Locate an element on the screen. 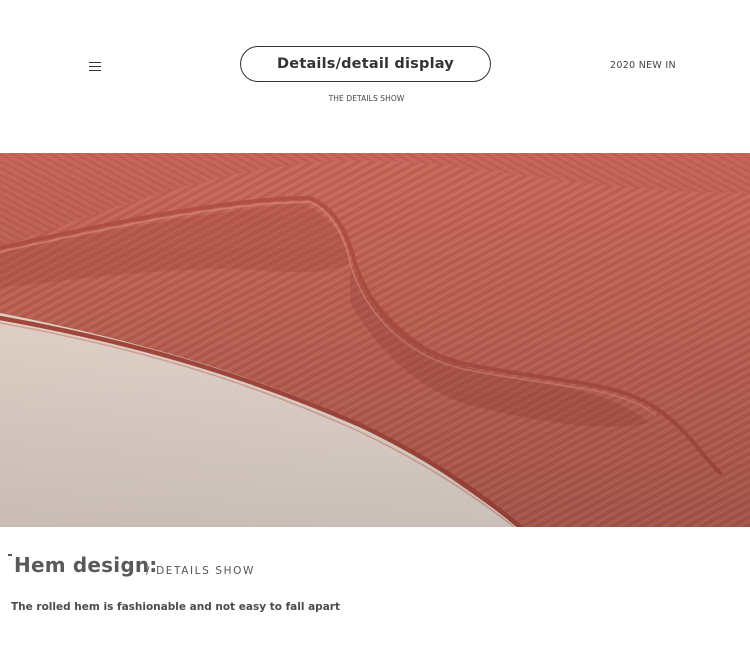  caption-mark is located at coordinates (10, 555).